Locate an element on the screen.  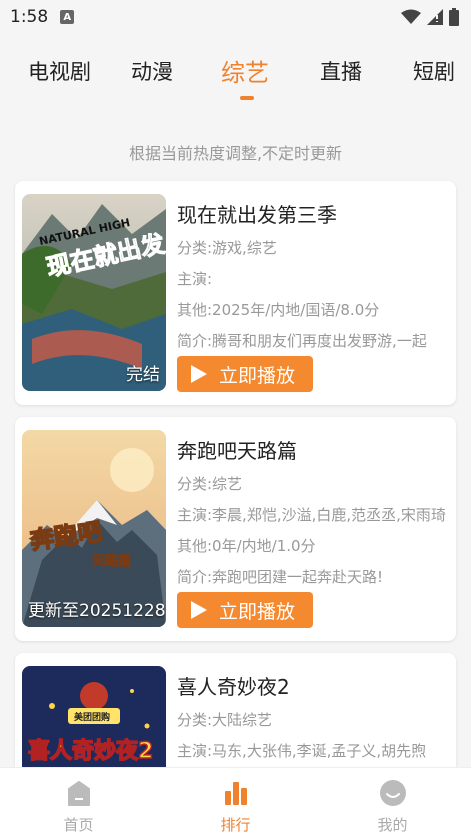
nav-ranking: 排行 is located at coordinates (235, 803).